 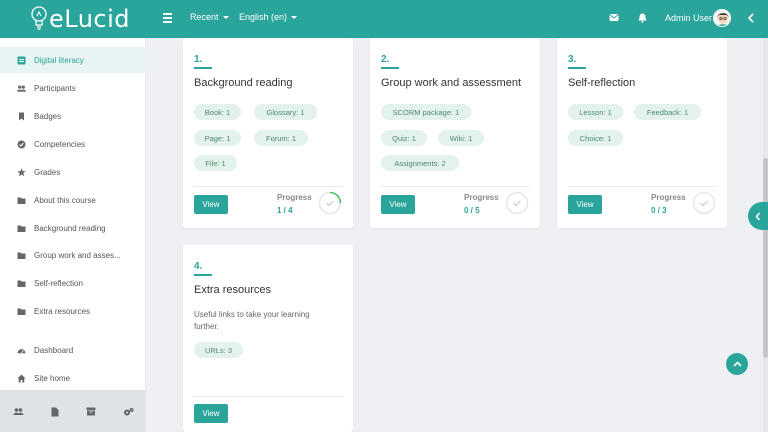 What do you see at coordinates (21, 116) in the screenshot?
I see `bookmark-icon` at bounding box center [21, 116].